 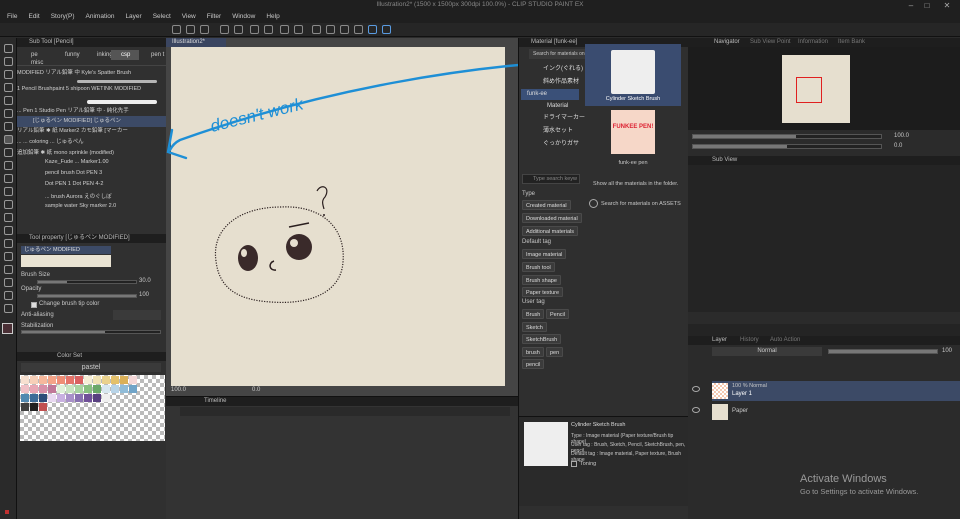 I want to click on activation-title: Activate Windows, so click(x=843, y=479).